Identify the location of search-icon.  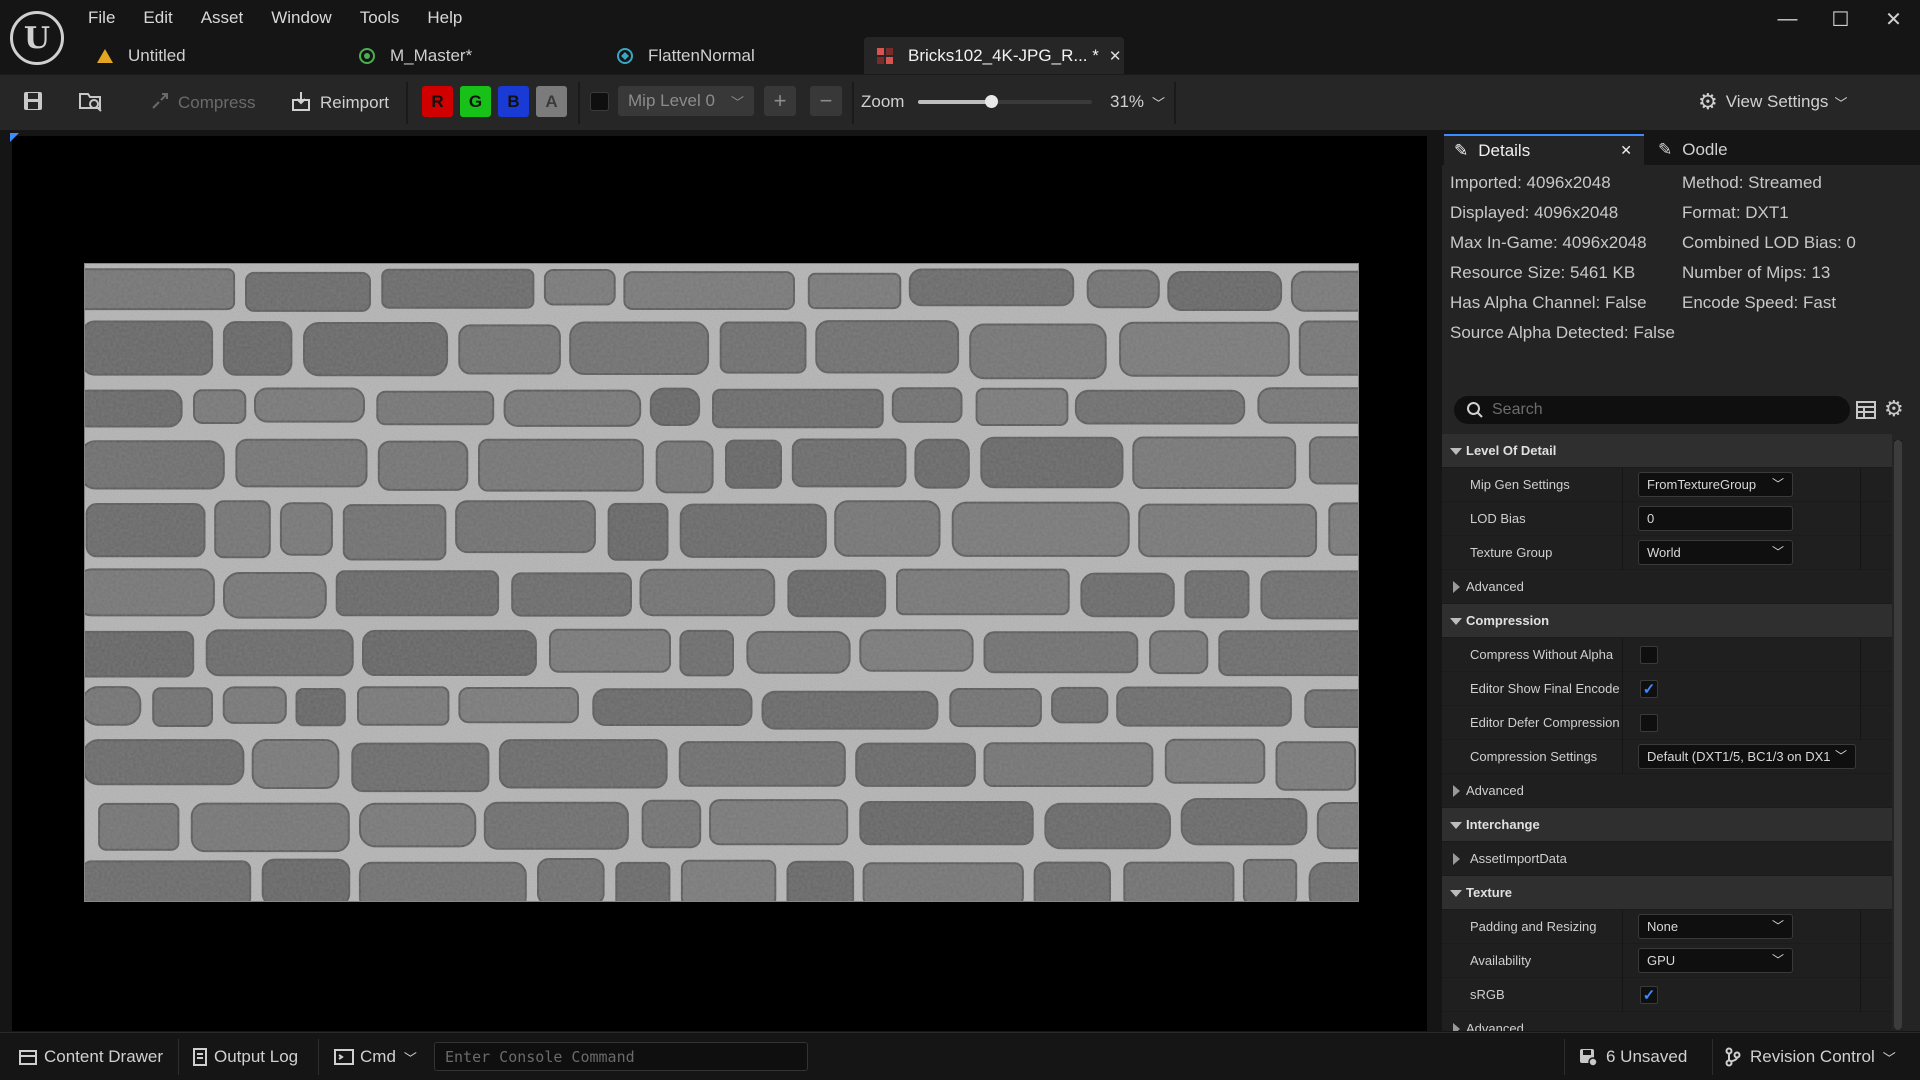
(1475, 410).